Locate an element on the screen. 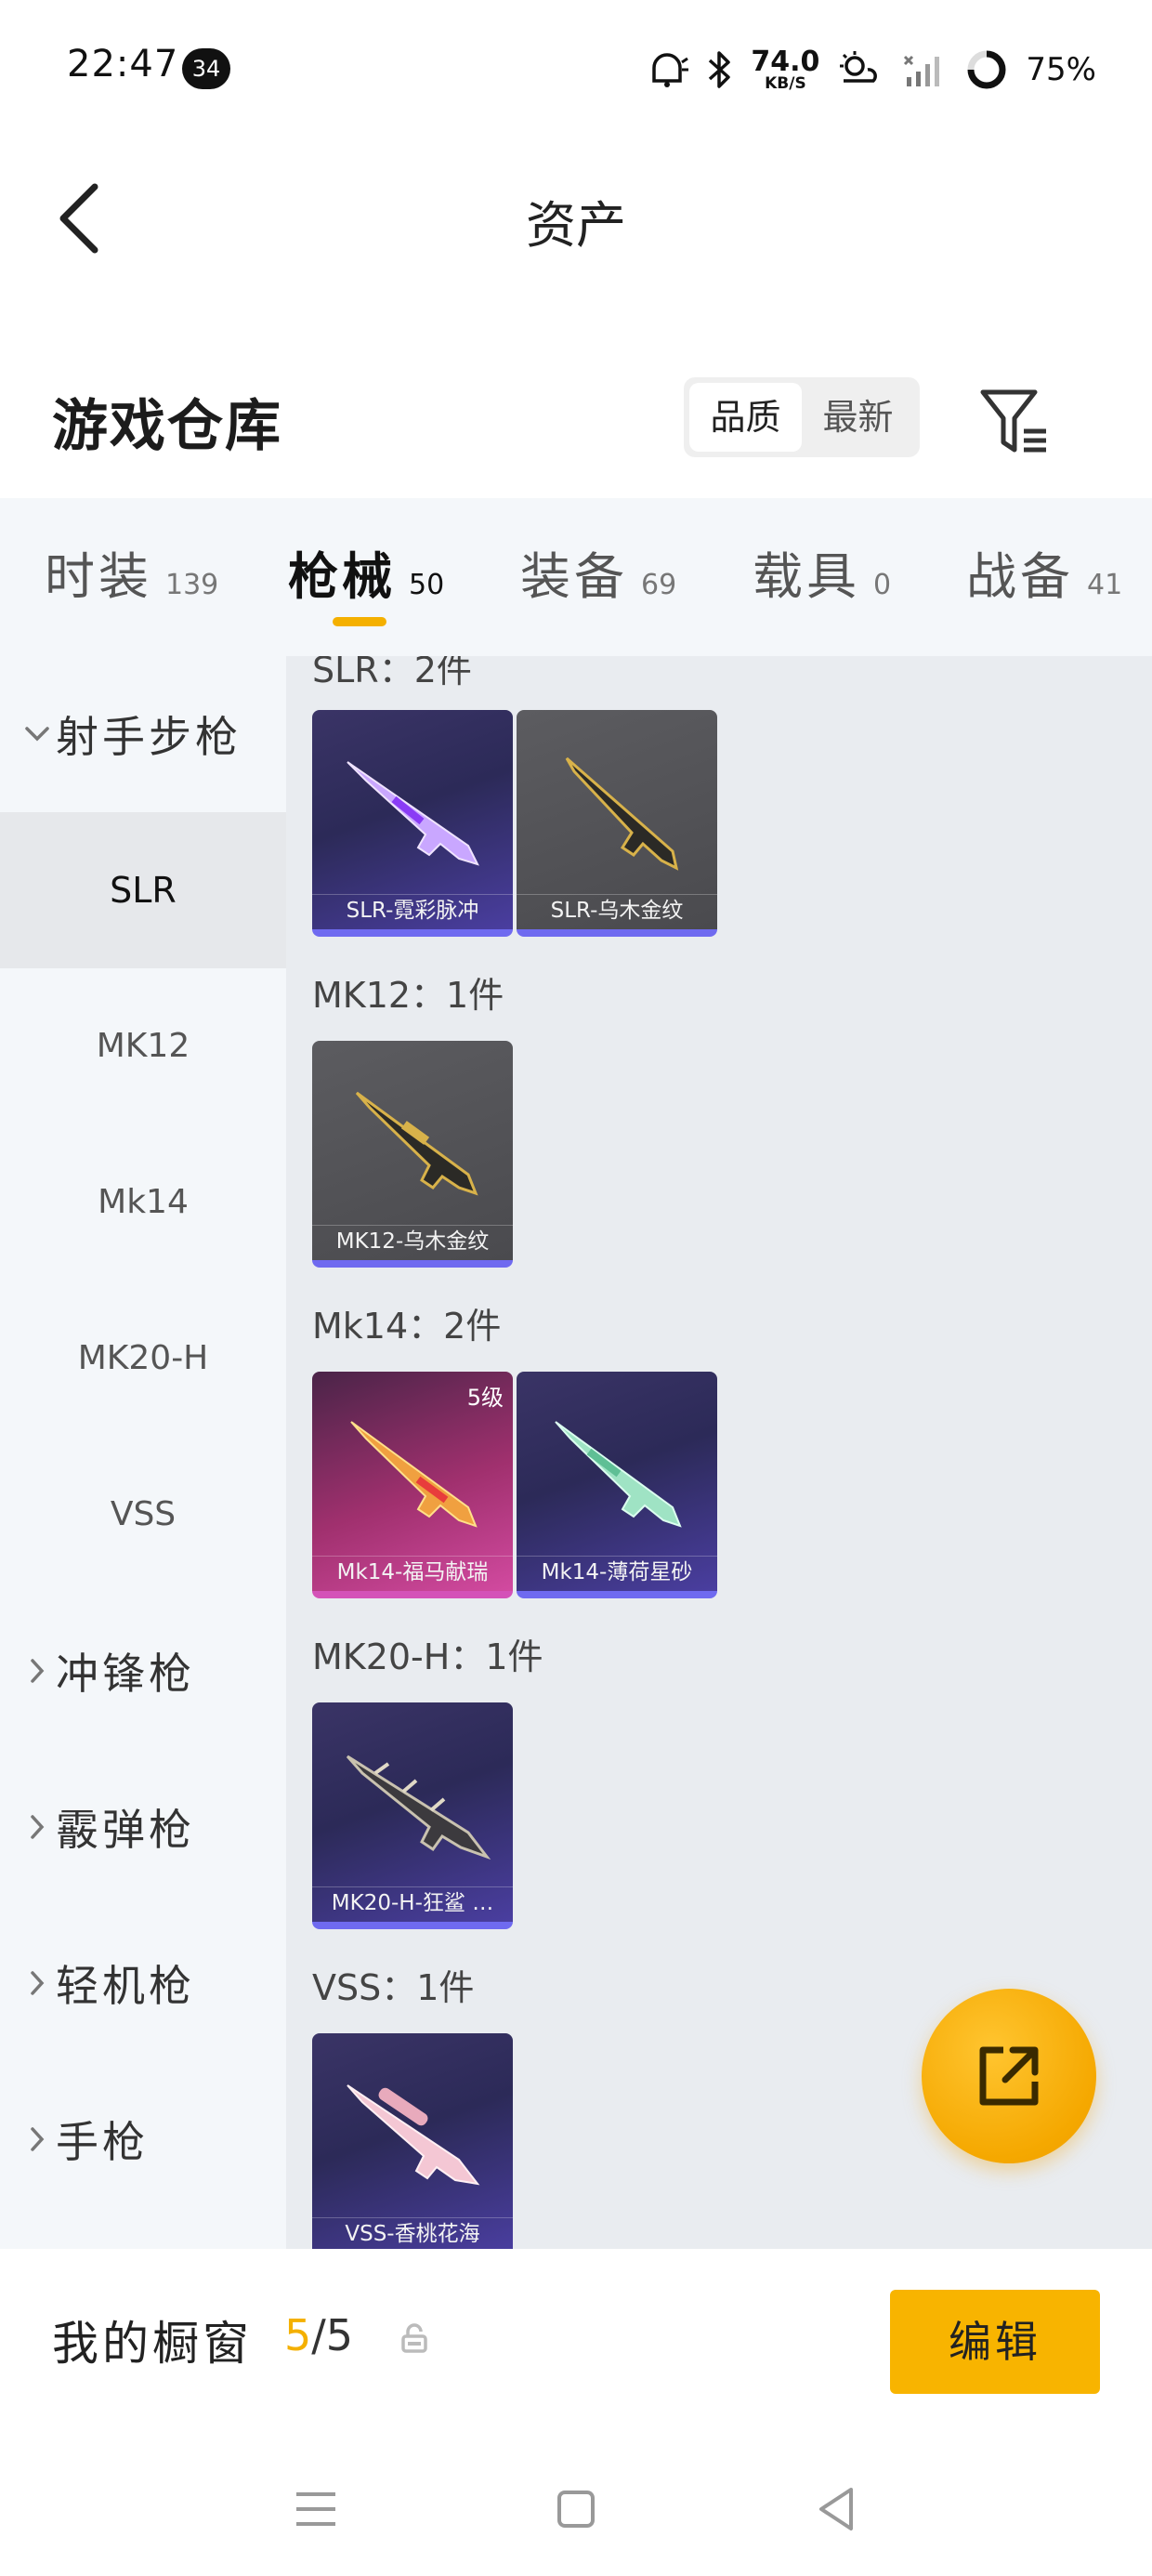 The height and width of the screenshot is (2576, 1152). share-fab-button is located at coordinates (1009, 2076).